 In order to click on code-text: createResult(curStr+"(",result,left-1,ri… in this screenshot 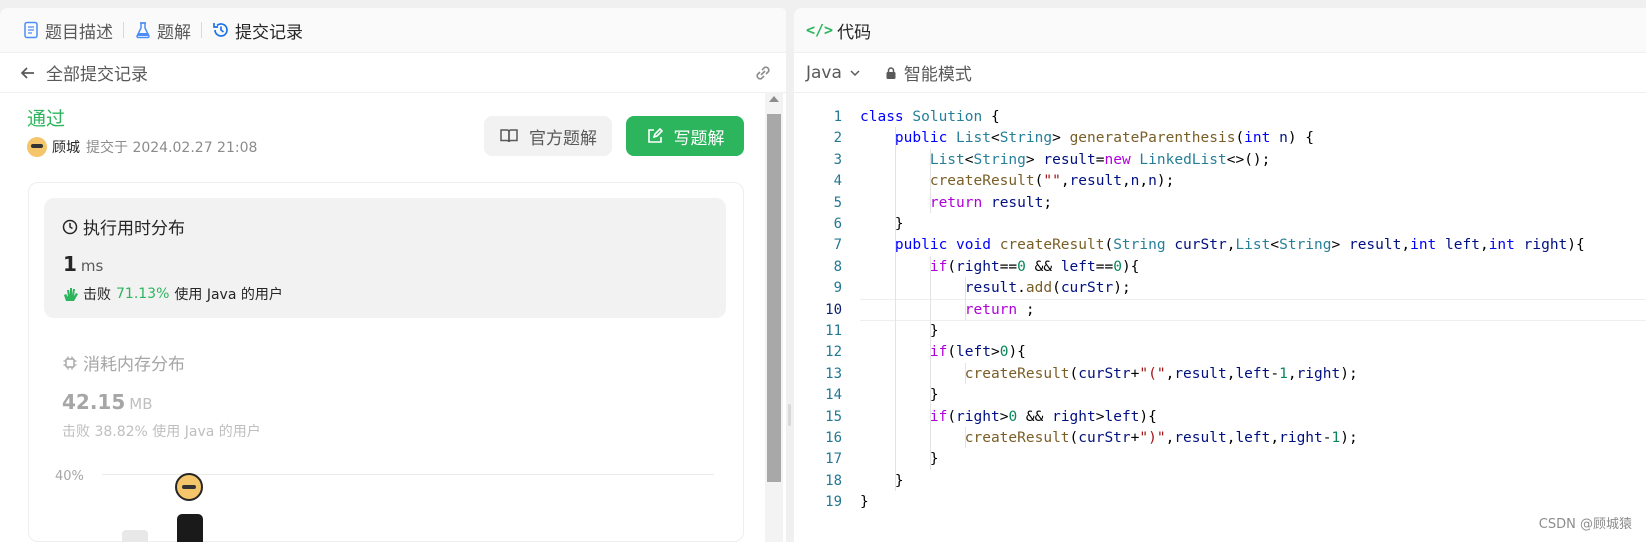, I will do `click(1109, 374)`.